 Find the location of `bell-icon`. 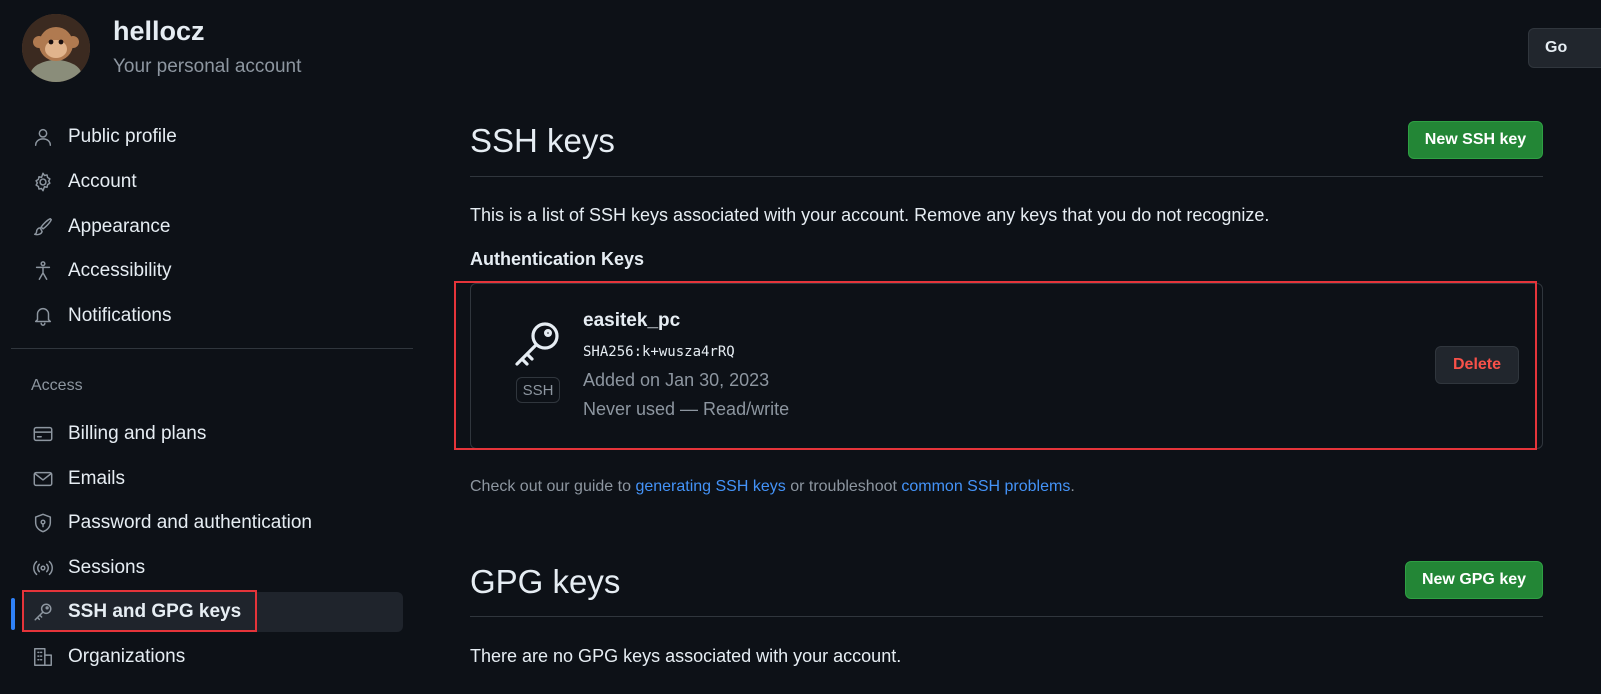

bell-icon is located at coordinates (43, 316).